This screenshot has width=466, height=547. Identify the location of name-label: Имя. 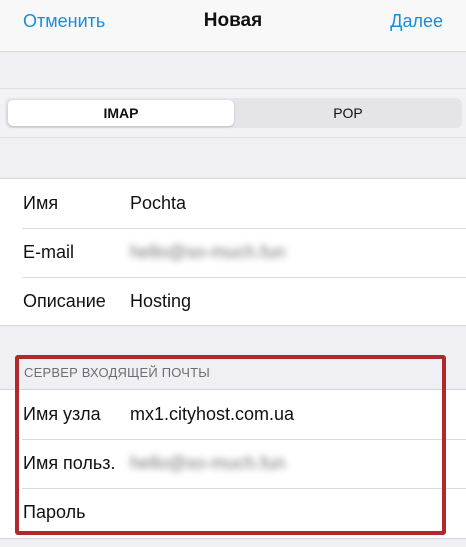
(41, 203).